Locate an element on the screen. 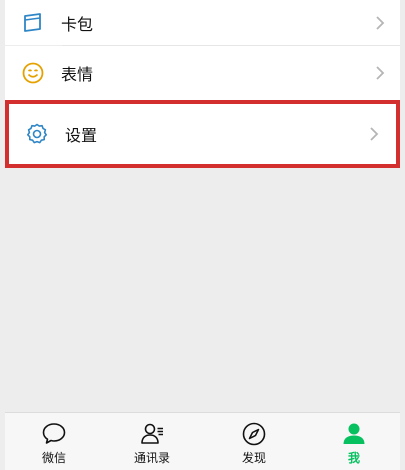  person-icon is located at coordinates (354, 433).